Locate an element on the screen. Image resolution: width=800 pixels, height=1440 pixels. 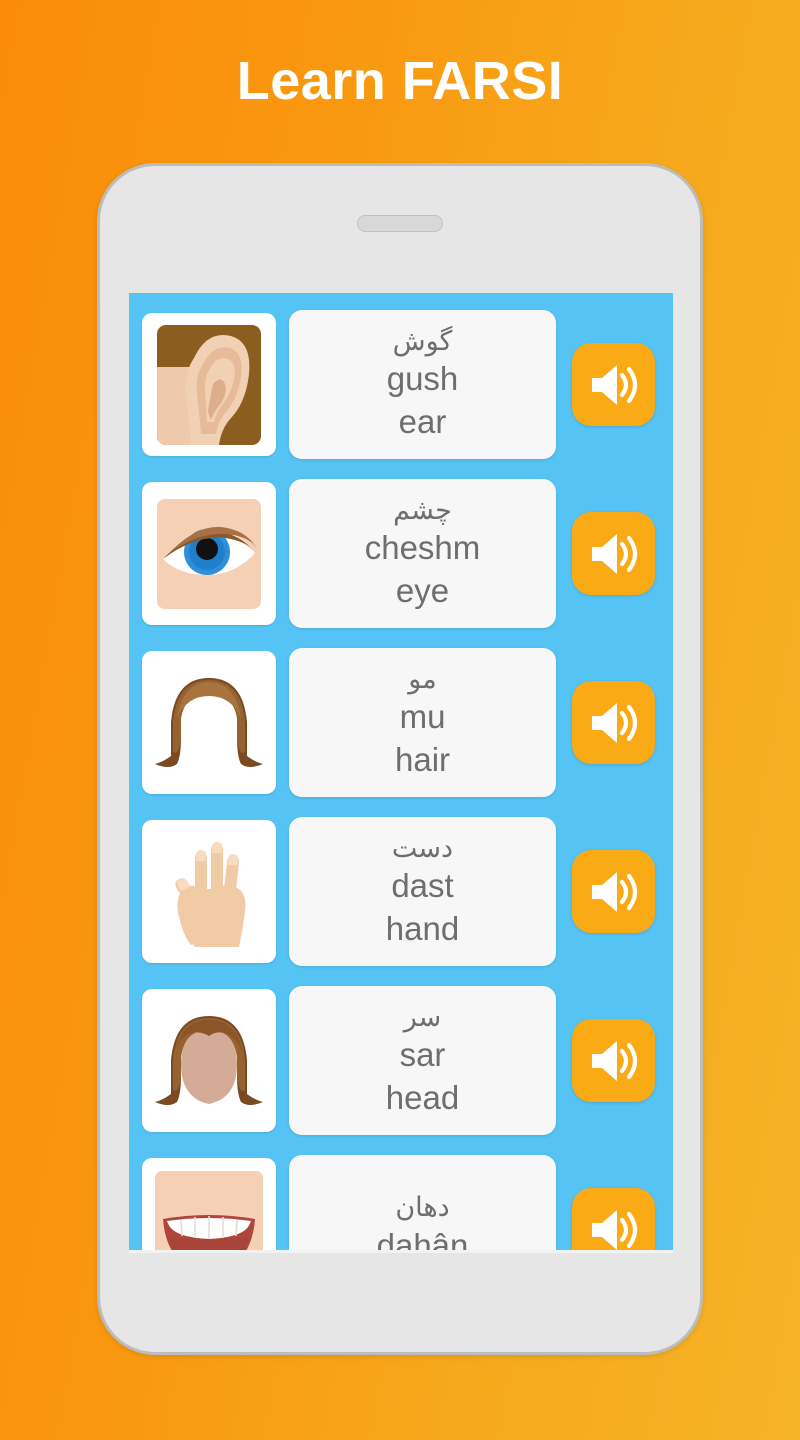
list-item: سر sar head is located at coordinates (401, 1060).